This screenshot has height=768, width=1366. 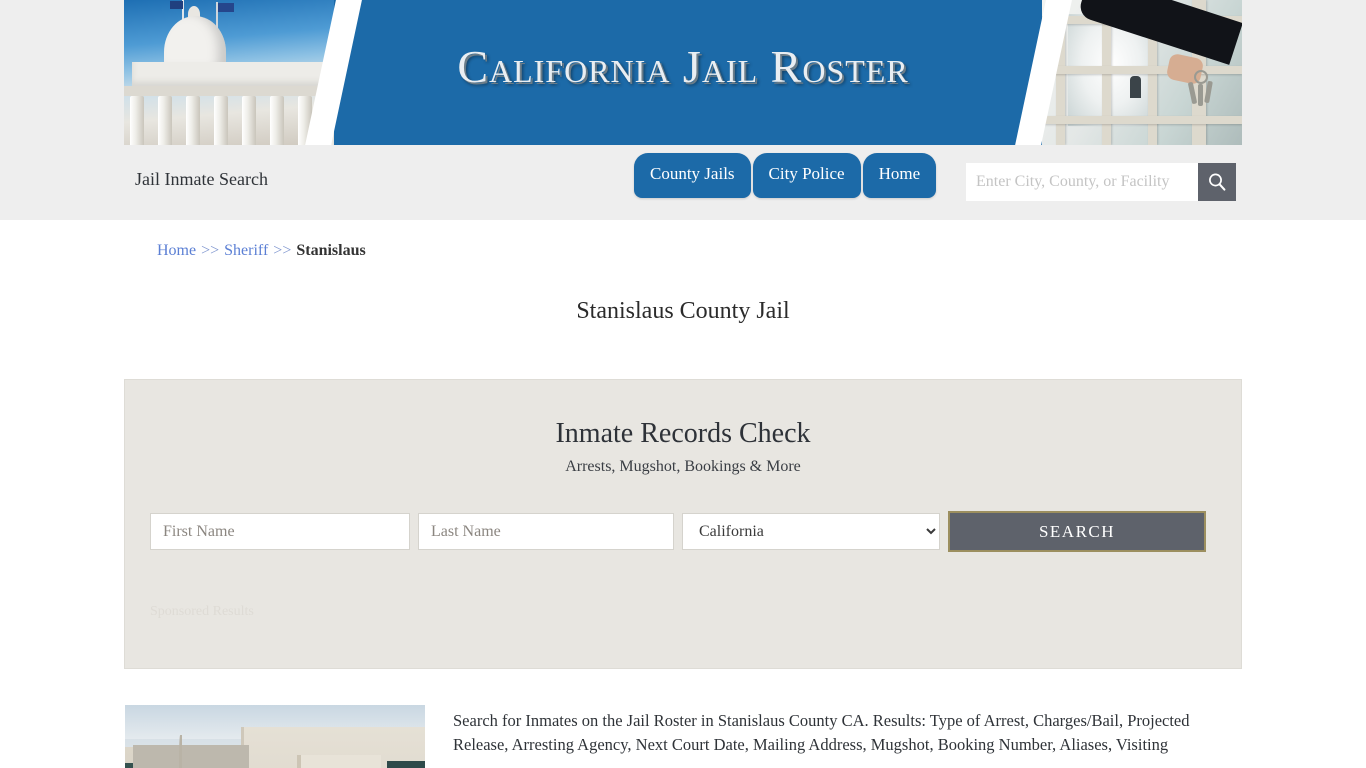 I want to click on nav-tabs: County Jails City Police Home, so click(x=786, y=175).